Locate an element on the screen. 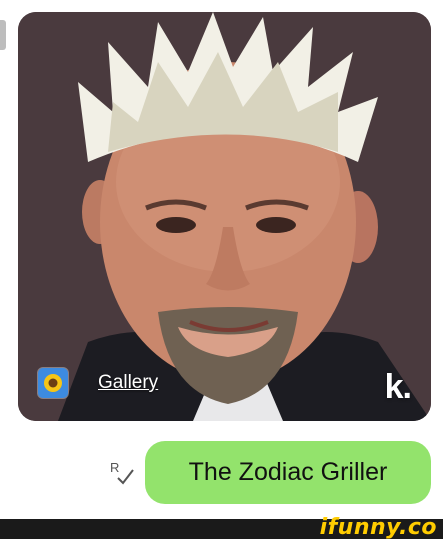 The height and width of the screenshot is (540, 443). ifunny-watermark: ifunny.co is located at coordinates (378, 527).